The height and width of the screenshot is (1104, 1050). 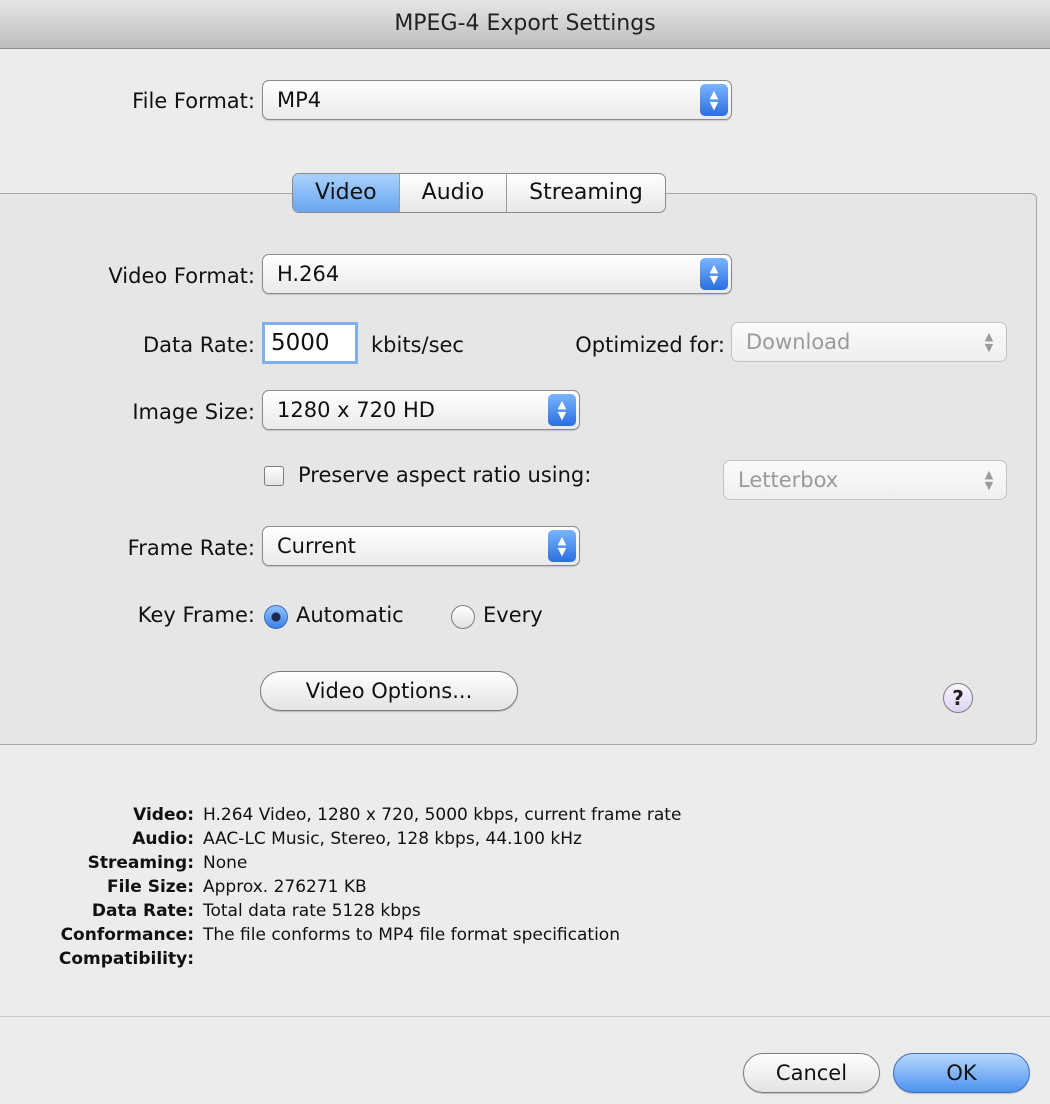 What do you see at coordinates (650, 345) in the screenshot?
I see `optimized-for-label: Optimized for:` at bounding box center [650, 345].